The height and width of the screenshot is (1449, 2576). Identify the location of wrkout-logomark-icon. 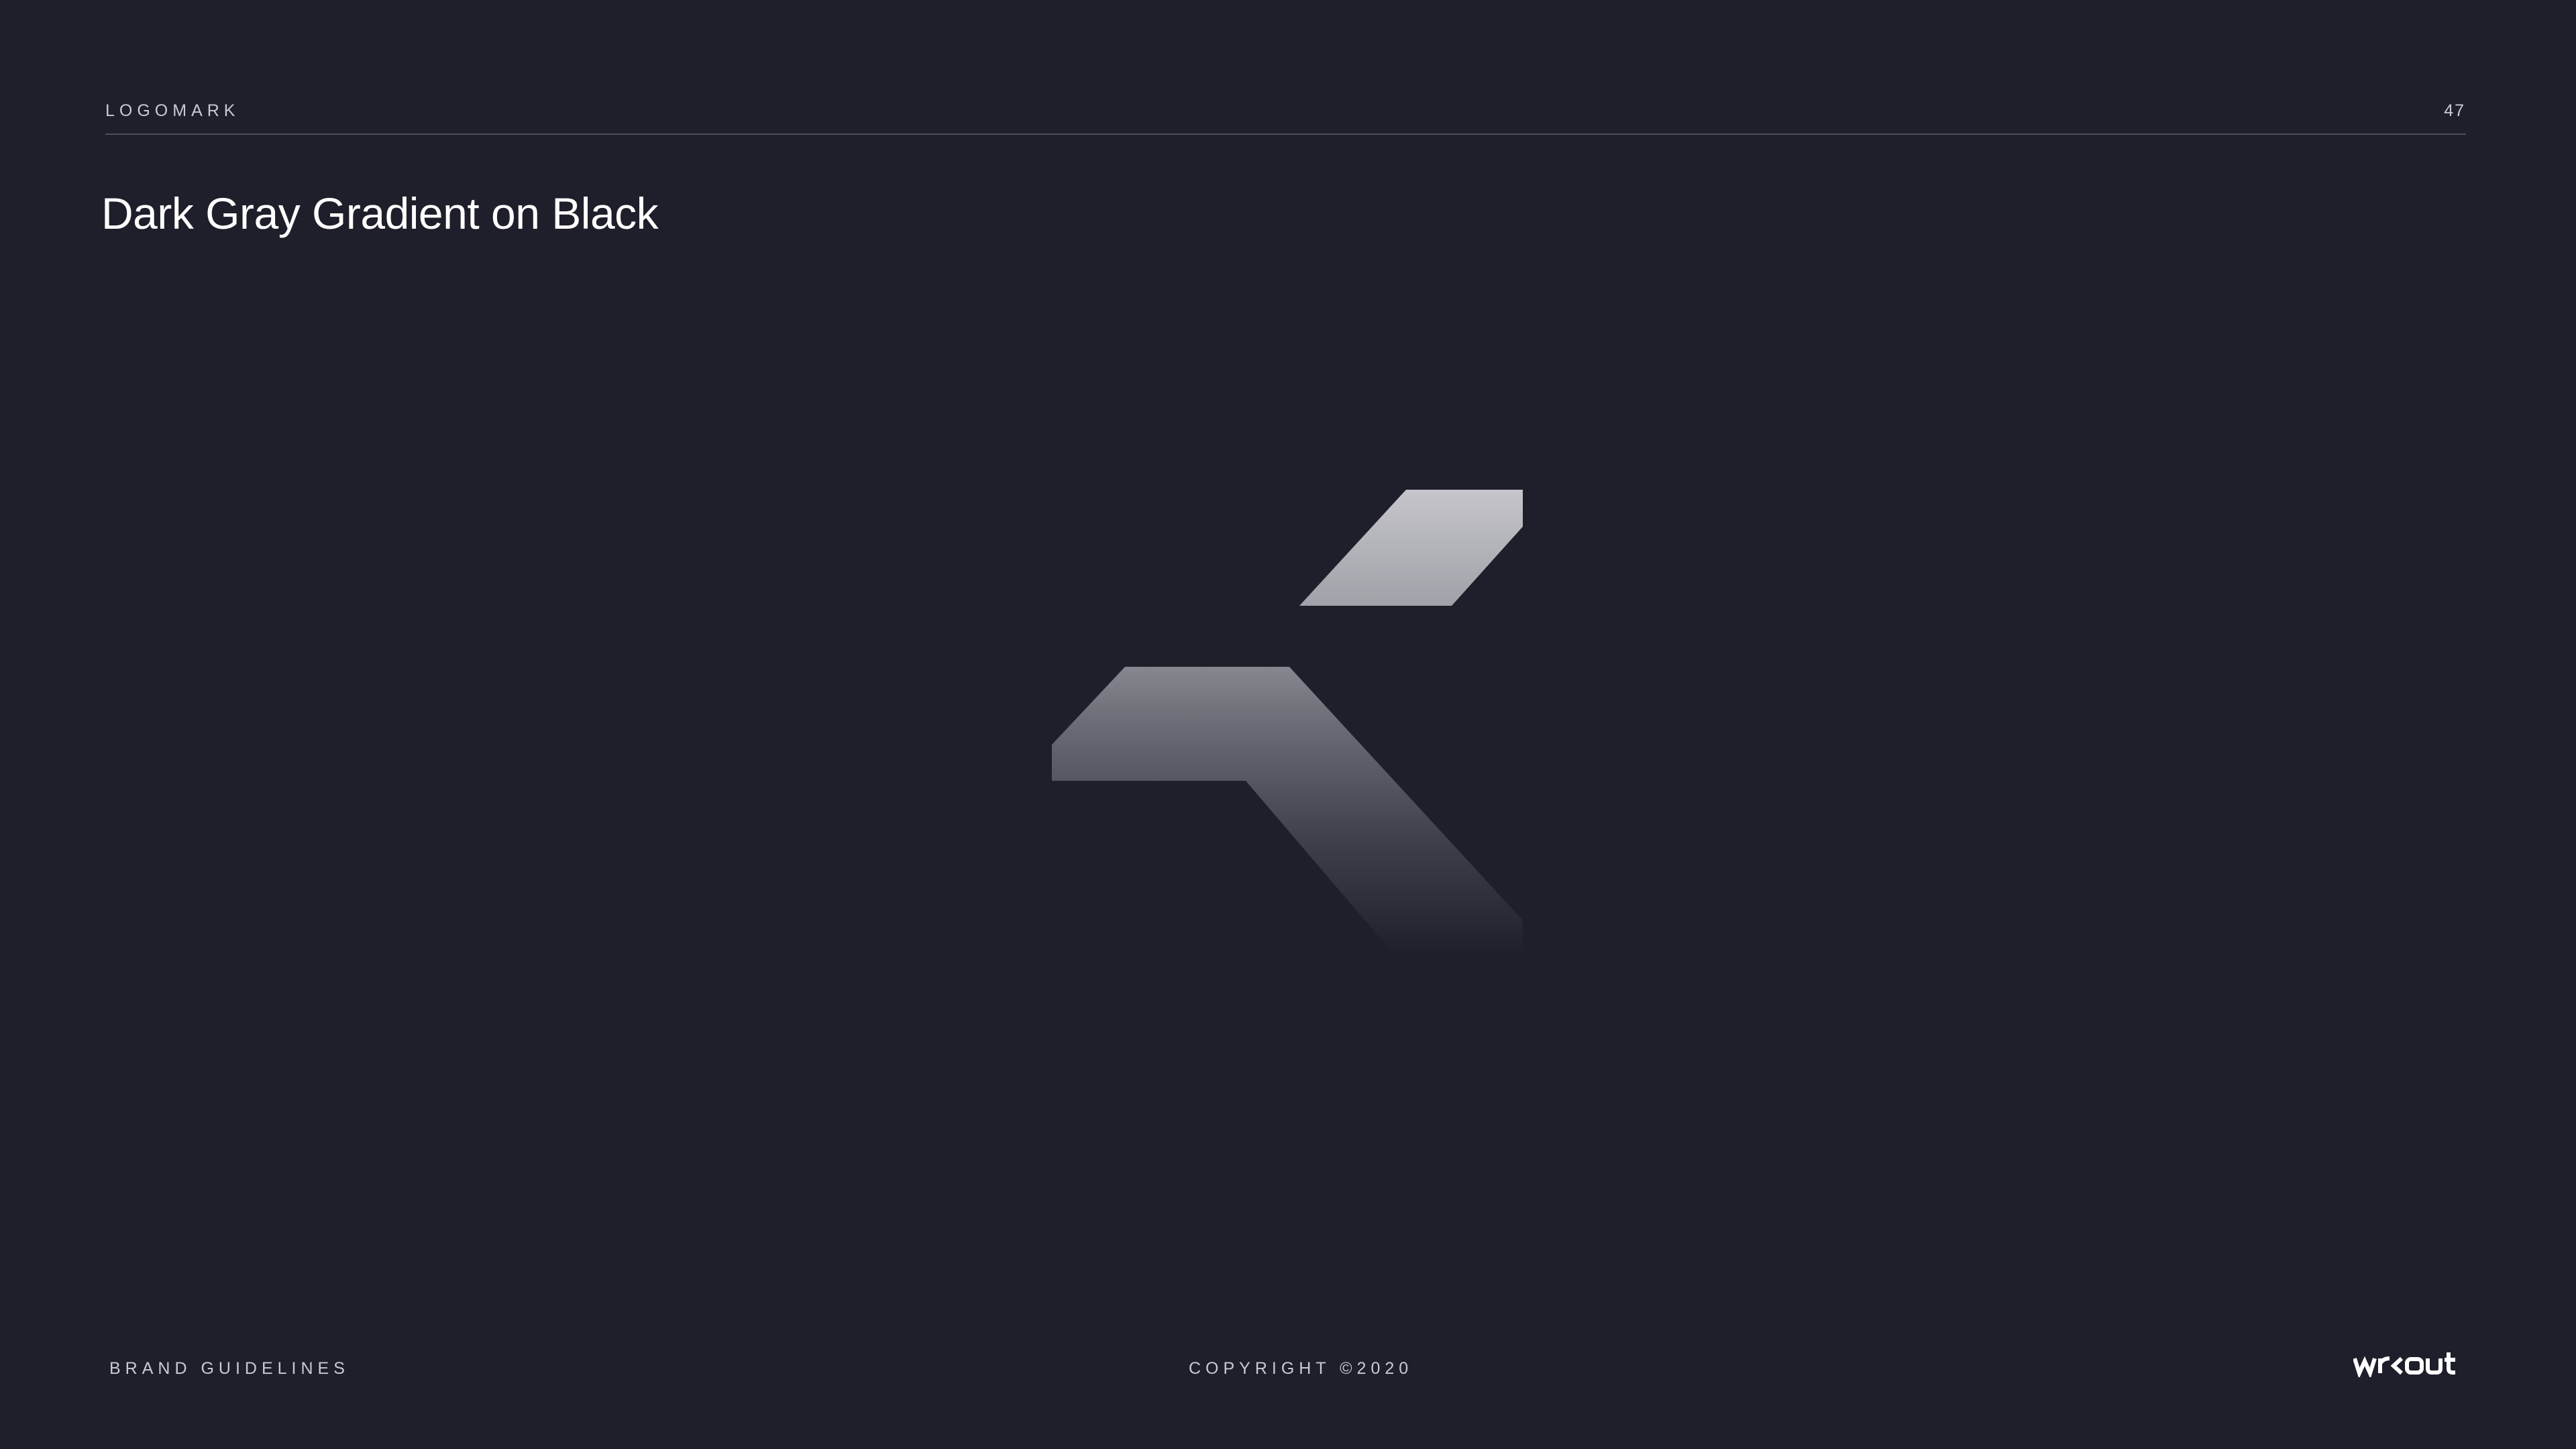
(1287, 723).